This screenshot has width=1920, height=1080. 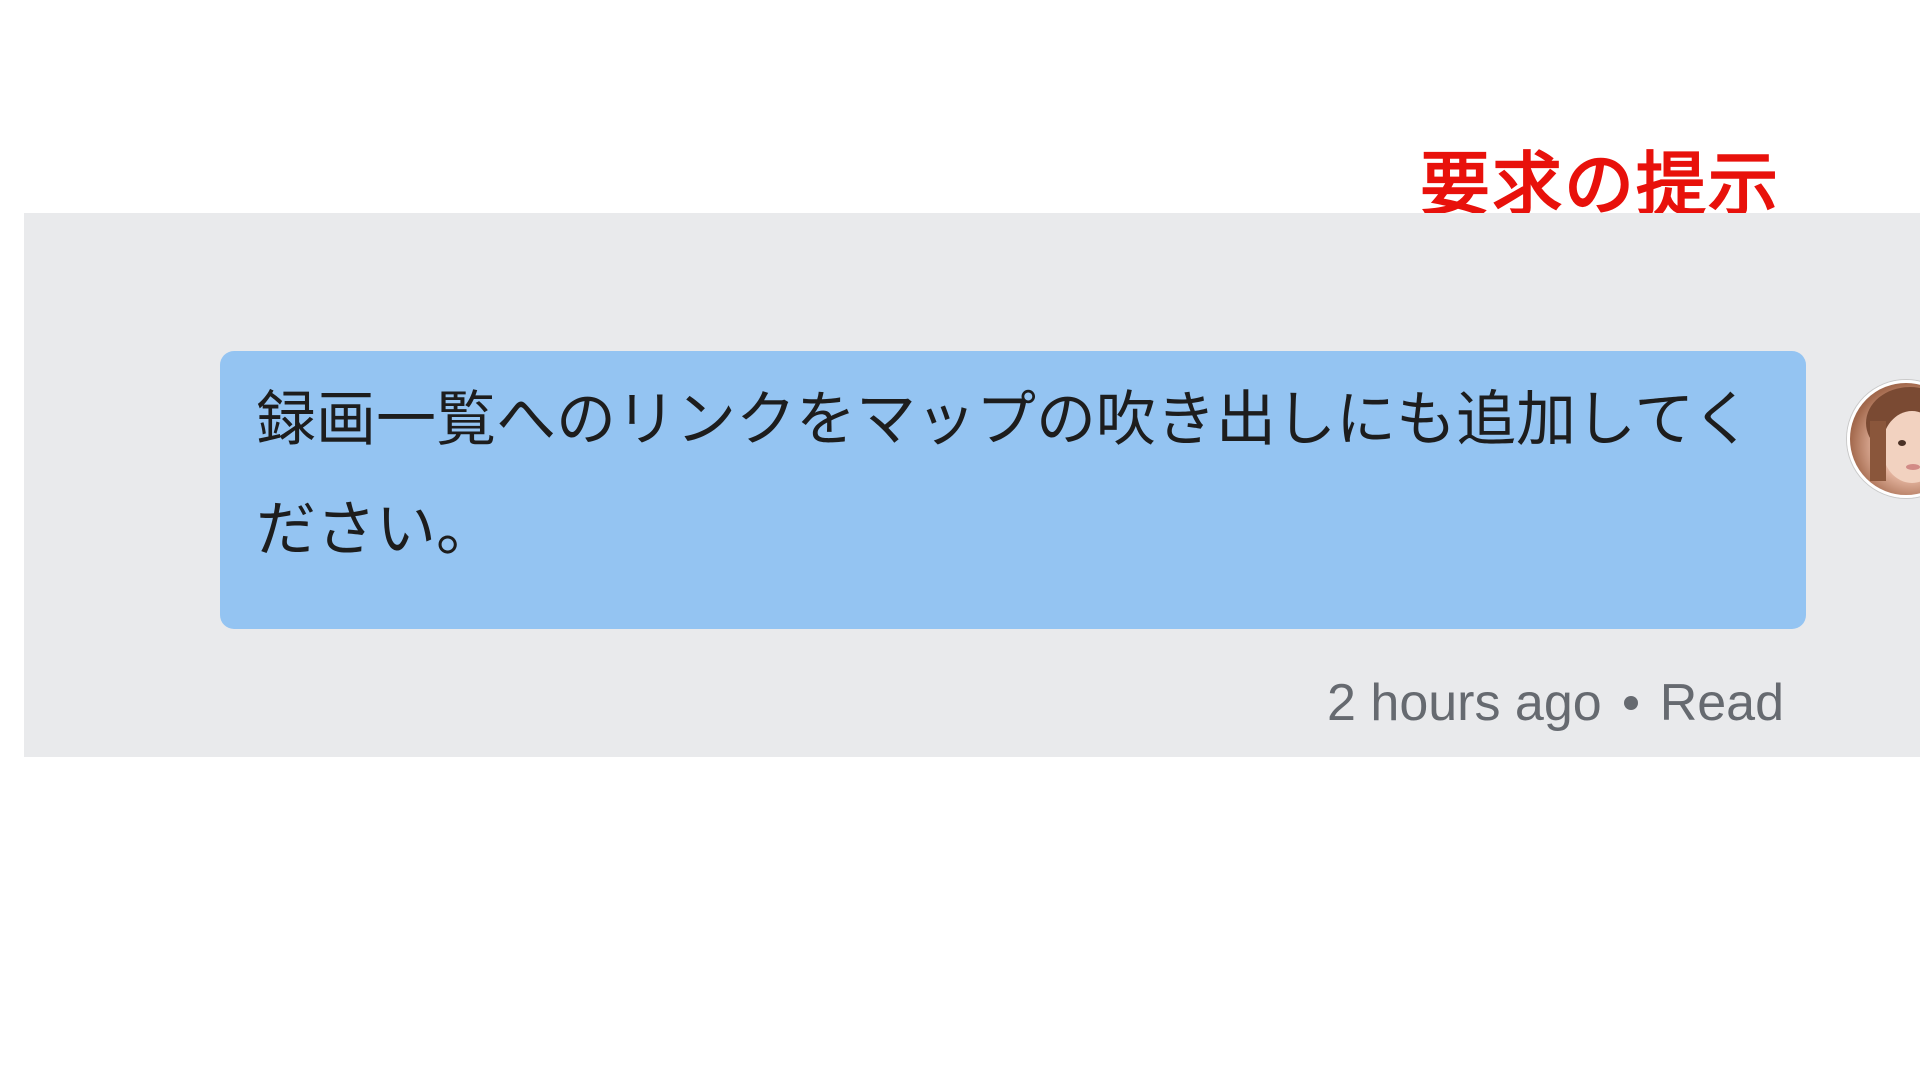 I want to click on message-text: 録画一覧へのリンクをマップの吹き出しにも追加してください。, so click(x=1004, y=475).